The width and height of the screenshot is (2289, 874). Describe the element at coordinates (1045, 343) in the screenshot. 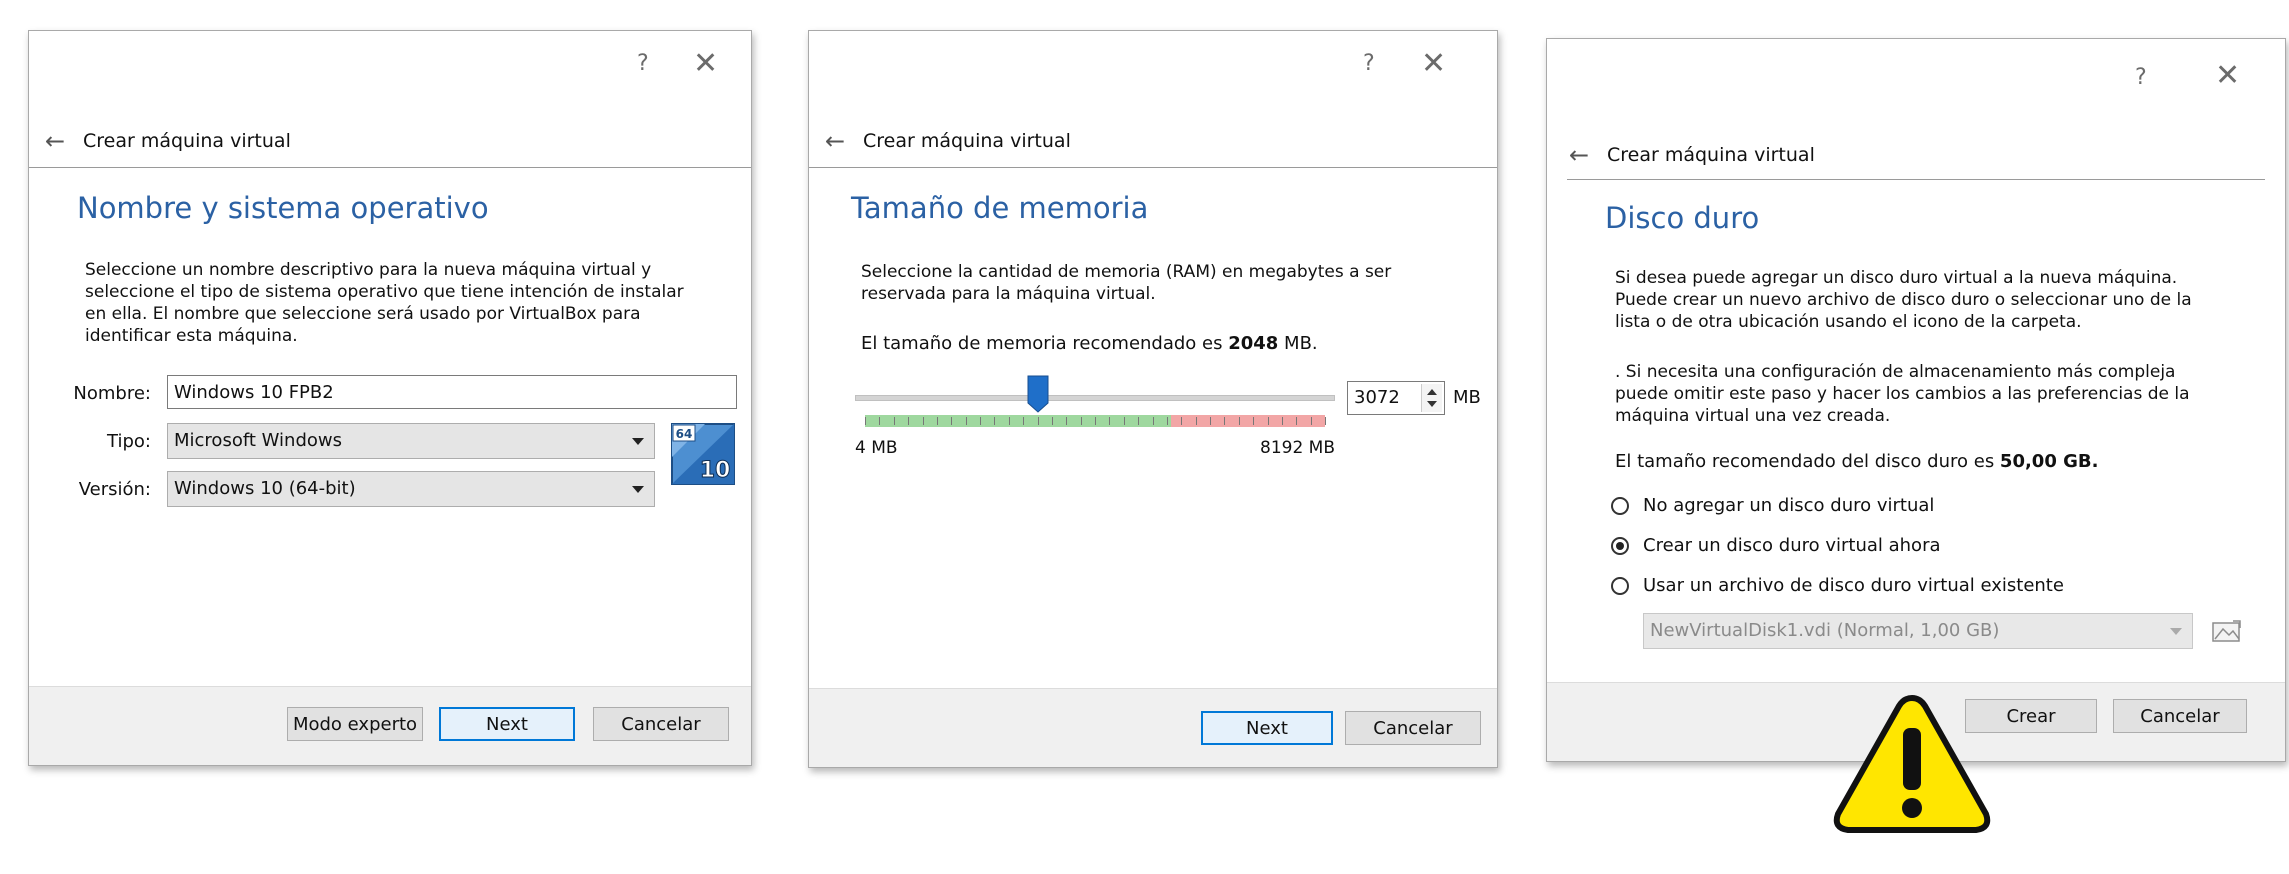

I see `recommended-prefix: El tamaño de memoria recomendado es` at that location.